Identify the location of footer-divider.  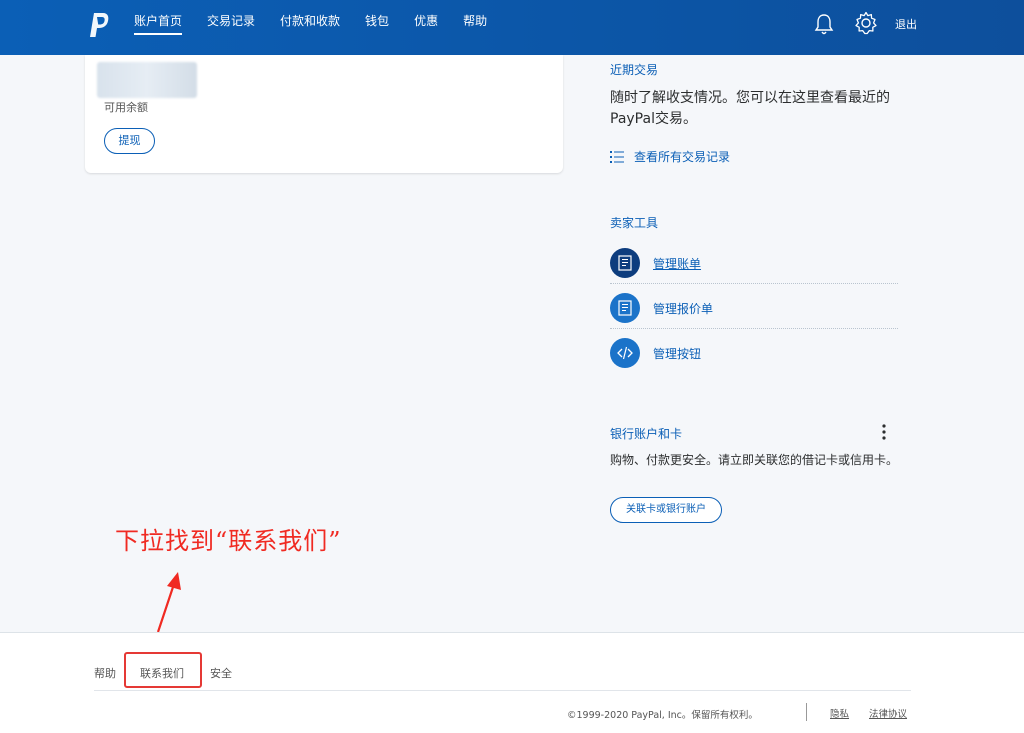
(502, 690).